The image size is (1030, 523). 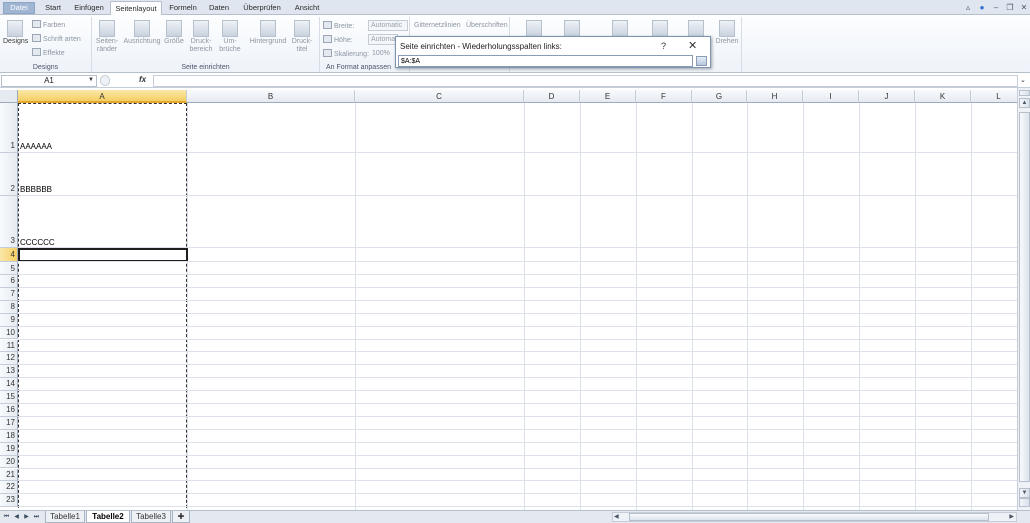 What do you see at coordinates (616, 517) in the screenshot?
I see `scroll-left-icon: ◀` at bounding box center [616, 517].